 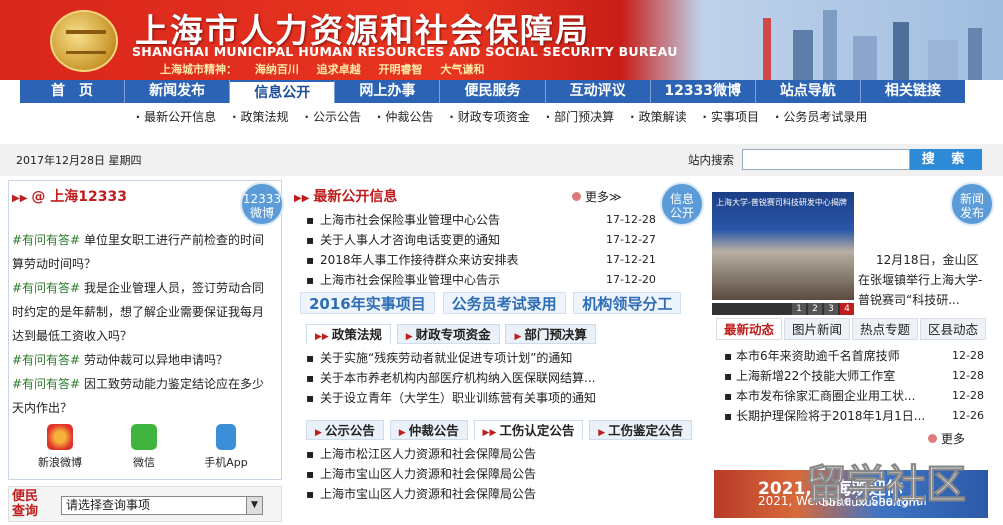 I want to click on photo-caption: 上海大学-普锐赛司科技研发中心揭牌, so click(x=781, y=202).